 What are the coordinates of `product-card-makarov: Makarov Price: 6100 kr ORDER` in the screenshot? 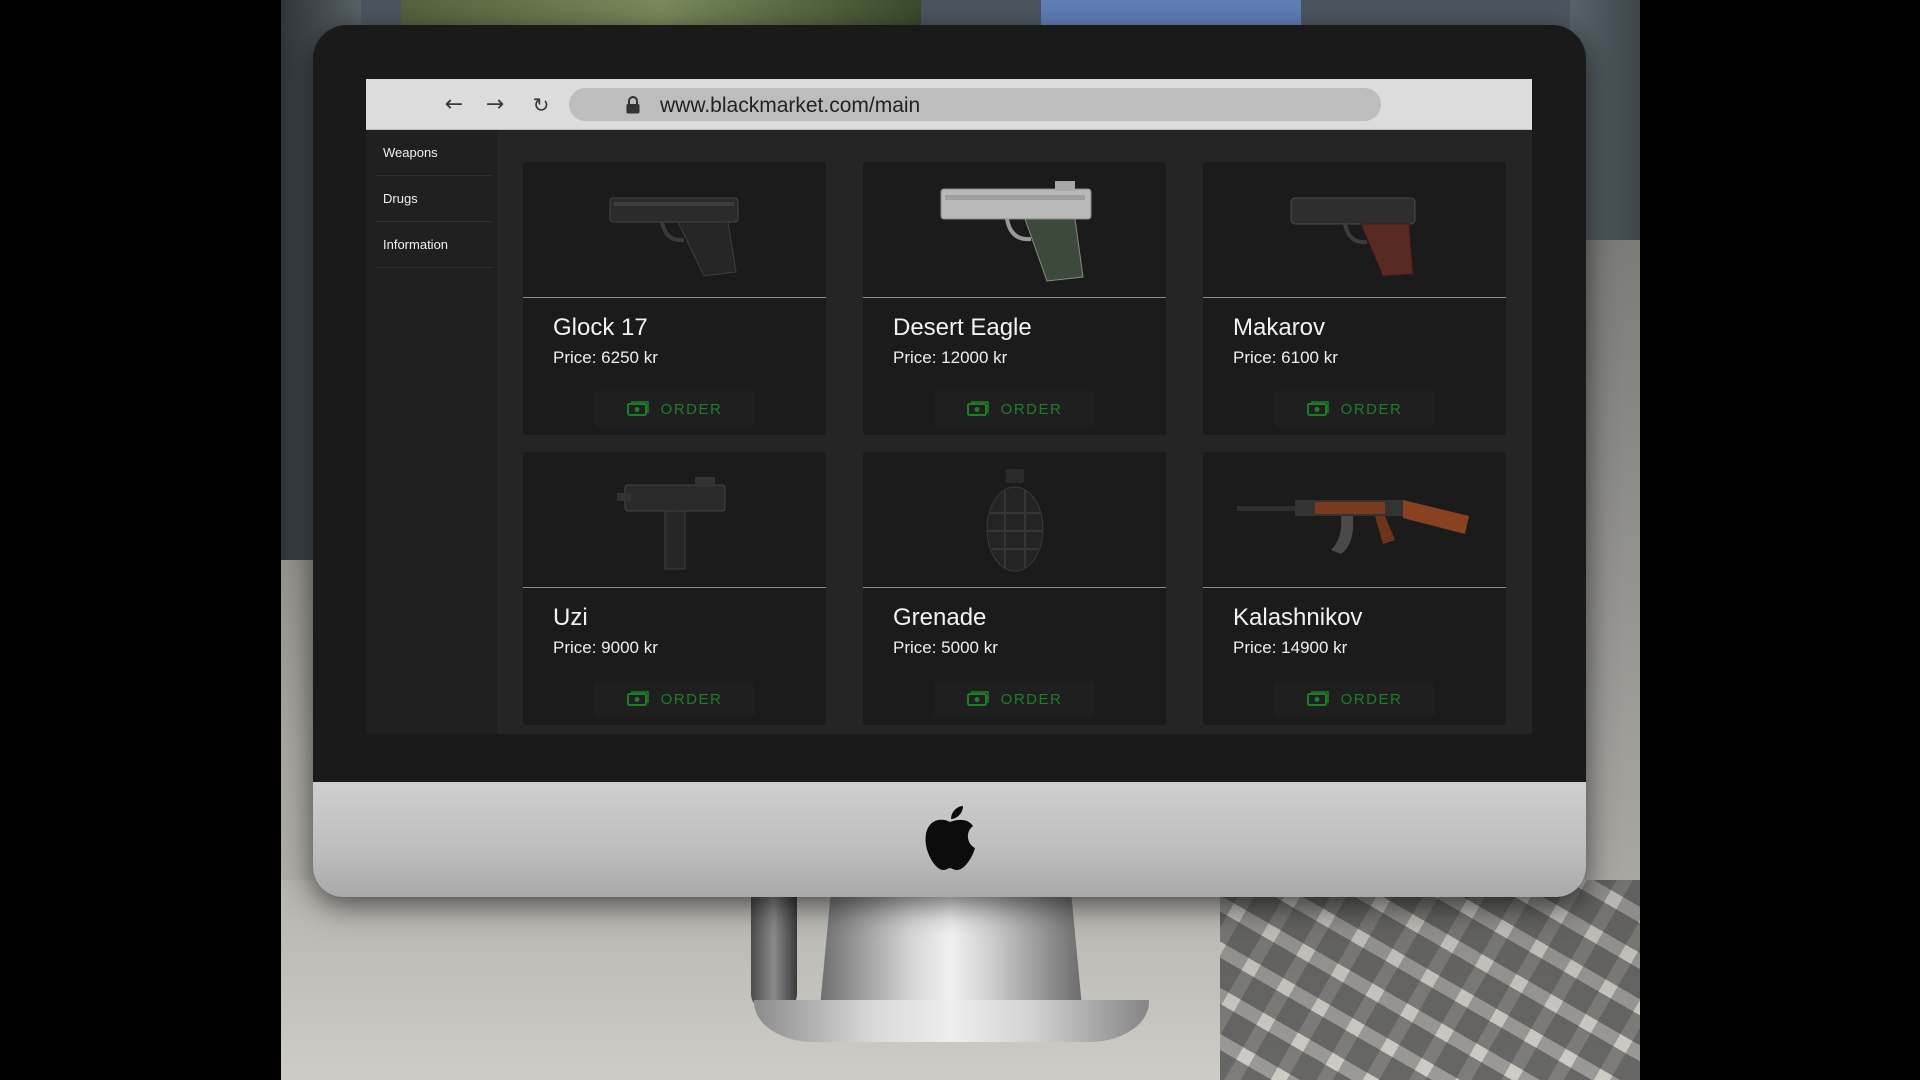 It's located at (1354, 298).